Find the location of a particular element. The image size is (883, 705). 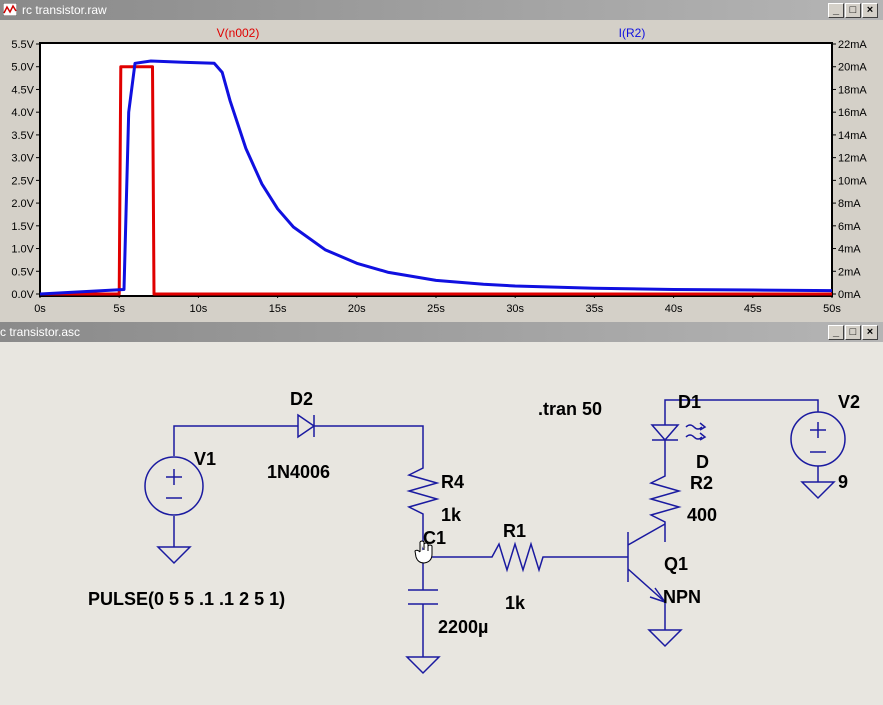

r1-value-label: 1k is located at coordinates (515, 603).